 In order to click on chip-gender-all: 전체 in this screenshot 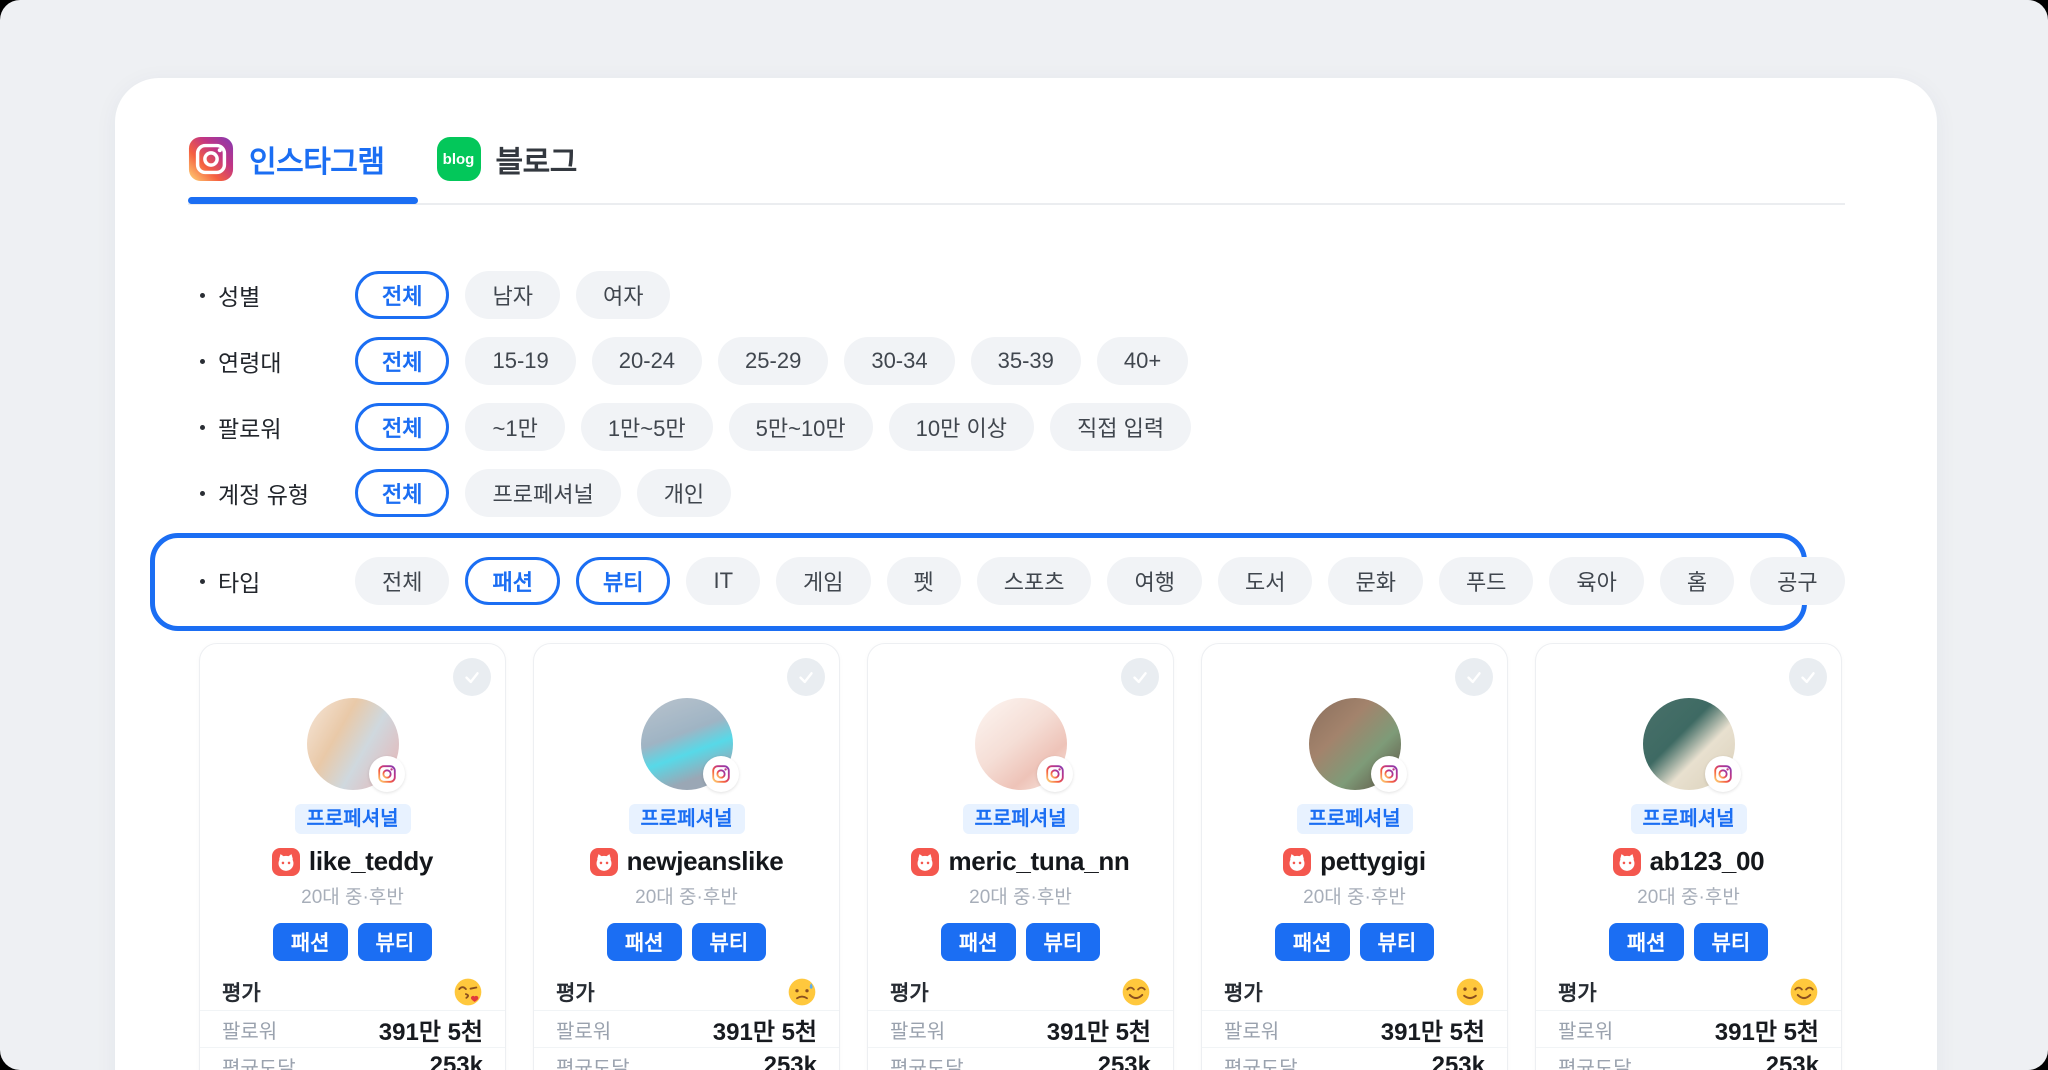, I will do `click(402, 295)`.